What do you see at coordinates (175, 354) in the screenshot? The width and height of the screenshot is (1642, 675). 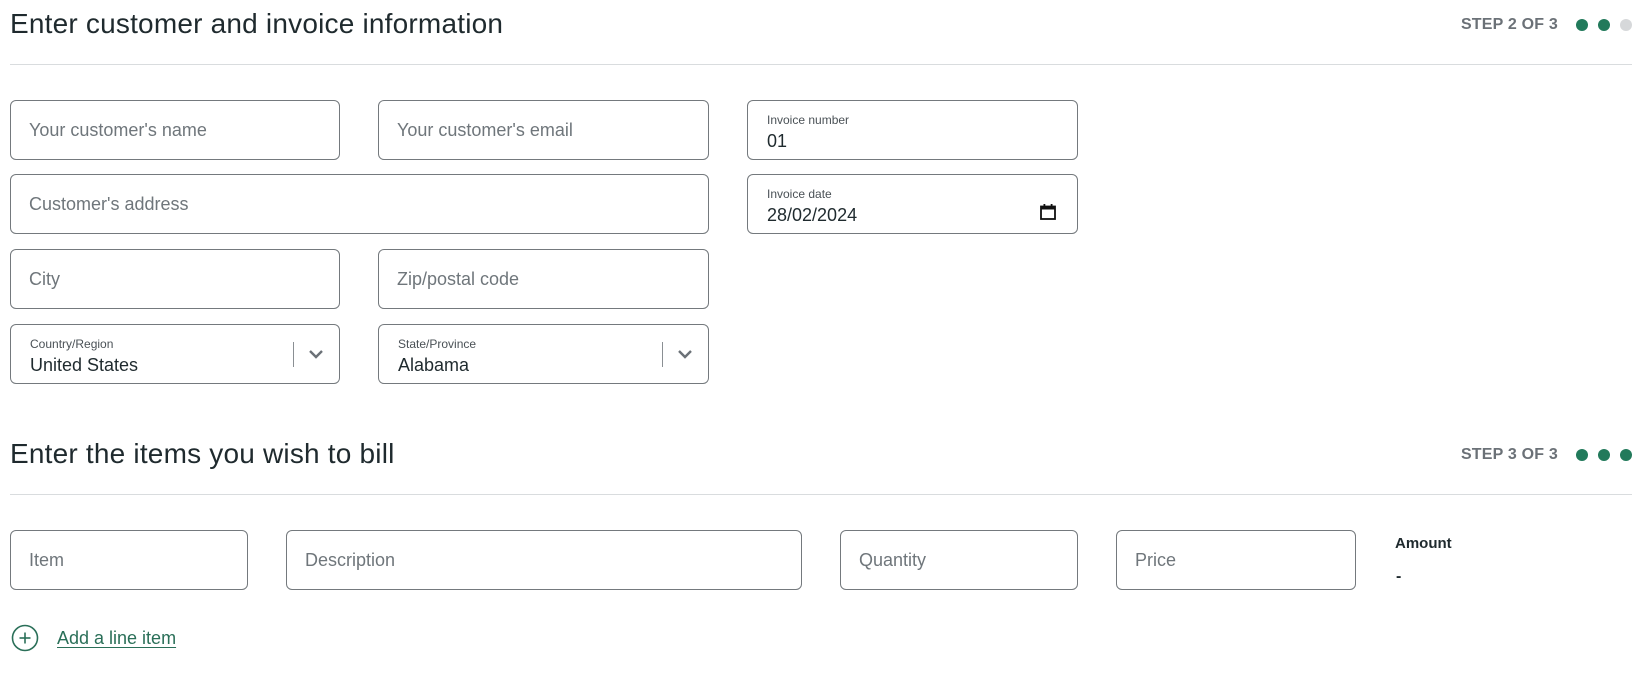 I see `country-select: Country/Region United States` at bounding box center [175, 354].